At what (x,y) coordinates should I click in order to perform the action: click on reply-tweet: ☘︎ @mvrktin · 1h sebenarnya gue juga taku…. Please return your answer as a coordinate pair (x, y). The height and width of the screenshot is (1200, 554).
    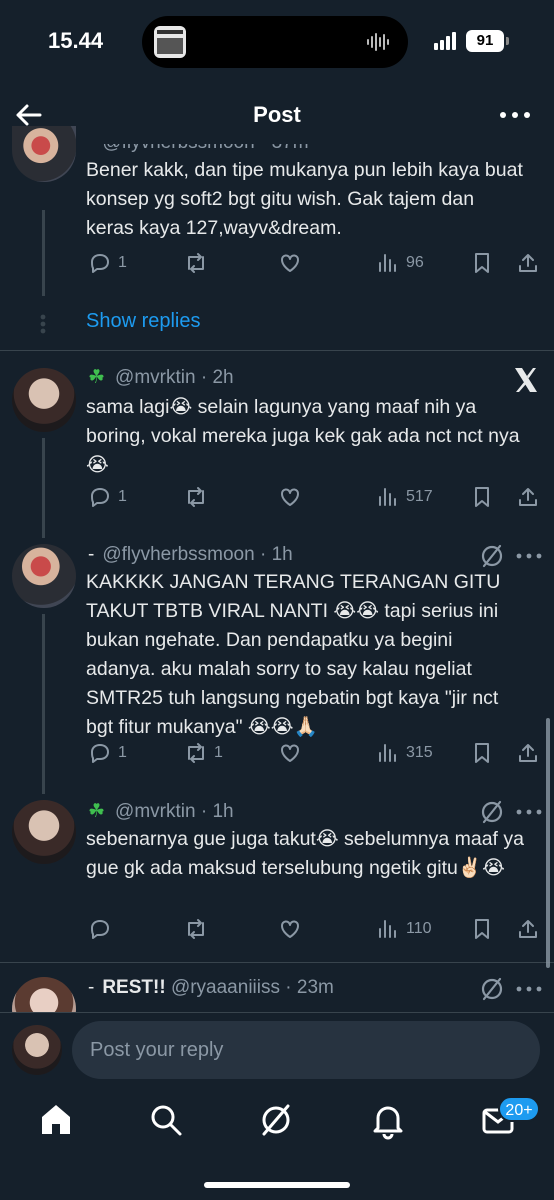
    Looking at the image, I should click on (277, 874).